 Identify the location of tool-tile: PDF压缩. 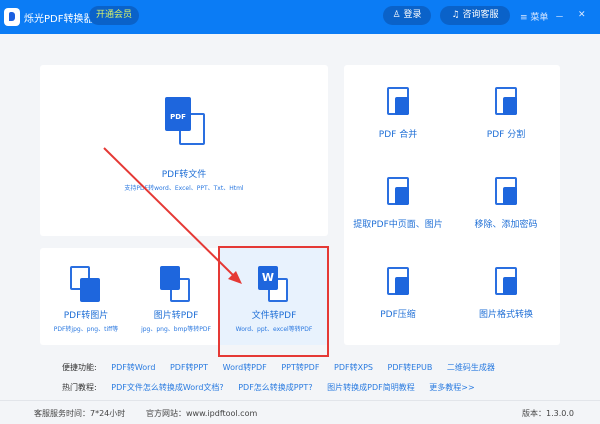
(398, 291).